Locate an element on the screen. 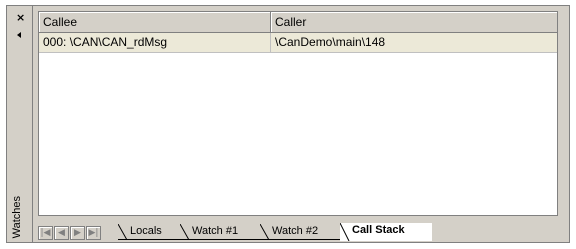 The width and height of the screenshot is (576, 249). column-header-caller: Caller is located at coordinates (414, 22).